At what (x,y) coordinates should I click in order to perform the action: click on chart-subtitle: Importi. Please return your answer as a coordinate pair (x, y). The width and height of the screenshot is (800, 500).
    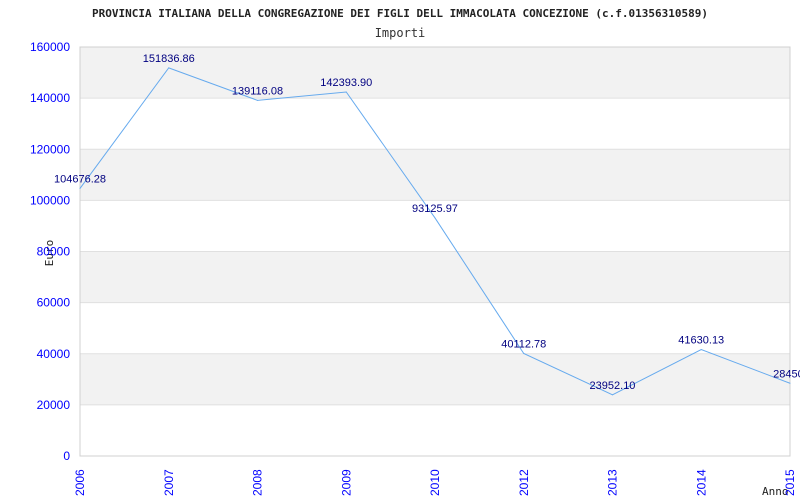
    Looking at the image, I should click on (400, 33).